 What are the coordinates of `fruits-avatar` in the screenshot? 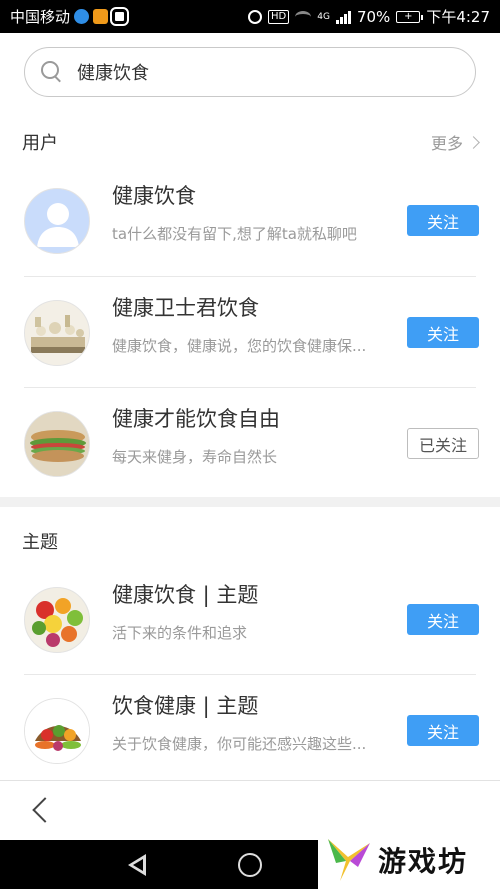 It's located at (57, 619).